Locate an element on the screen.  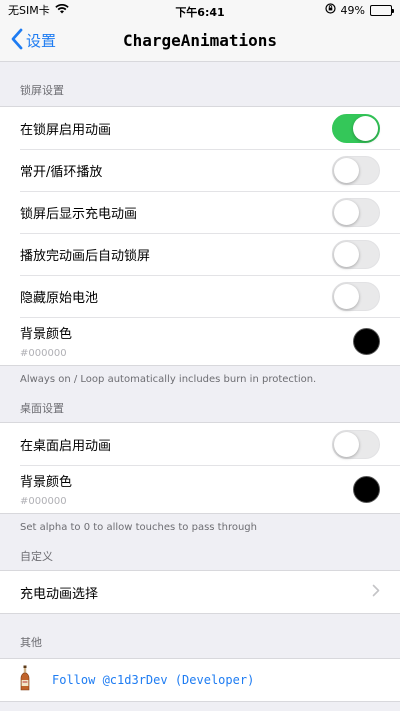
desktop-bg-color-label: 背景颜色 is located at coordinates (46, 482).